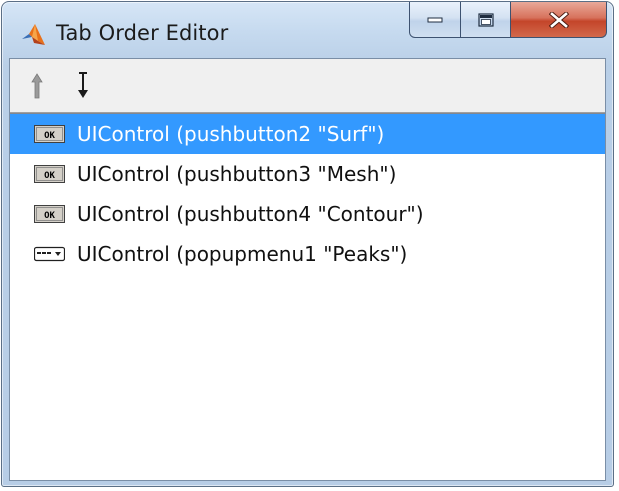  I want to click on list-item: OK UIControl (pushbutton3 "Mesh"), so click(307, 174).